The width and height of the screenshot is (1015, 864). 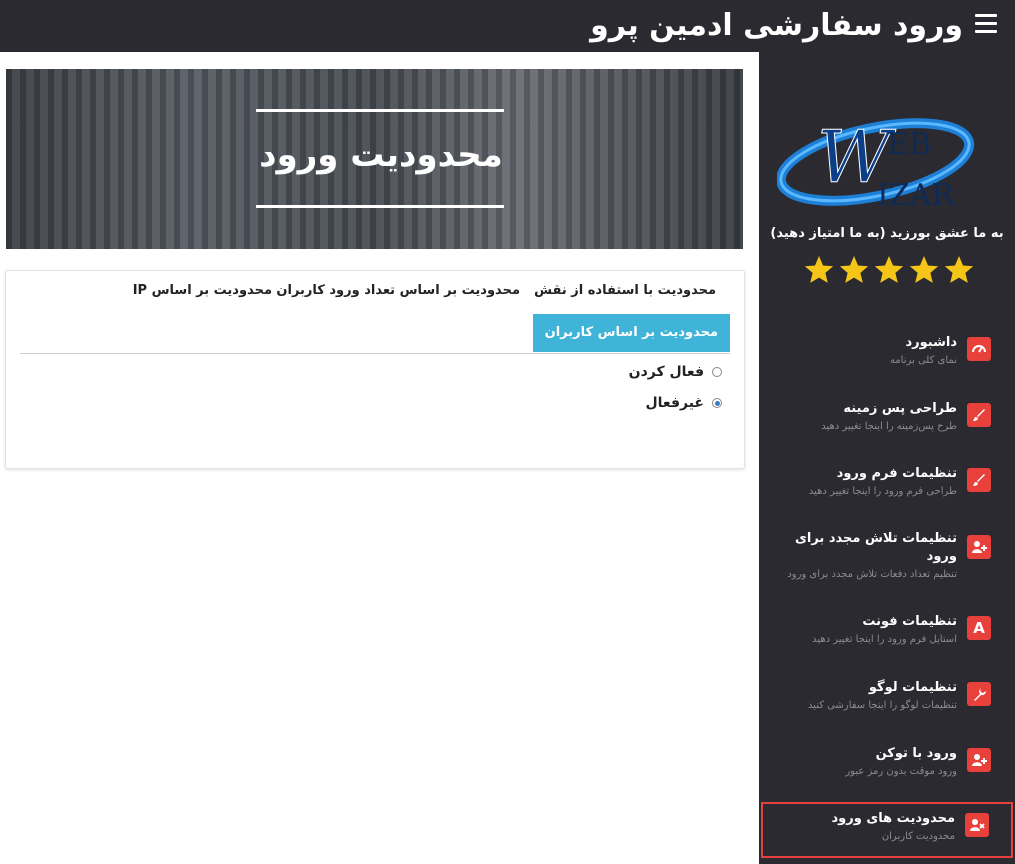 I want to click on sidebar-item-label: تنظیمات فونت, so click(x=909, y=621).